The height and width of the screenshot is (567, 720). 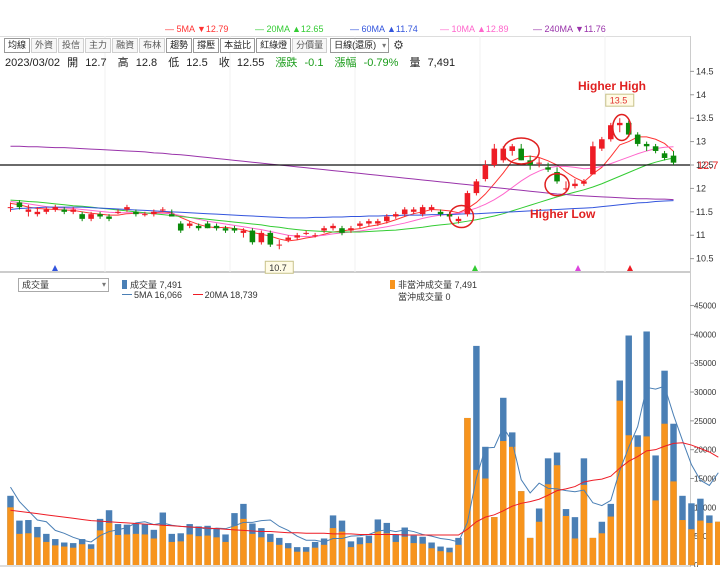 I want to click on toolbar-tab-8: 撐壓, so click(x=206, y=45).